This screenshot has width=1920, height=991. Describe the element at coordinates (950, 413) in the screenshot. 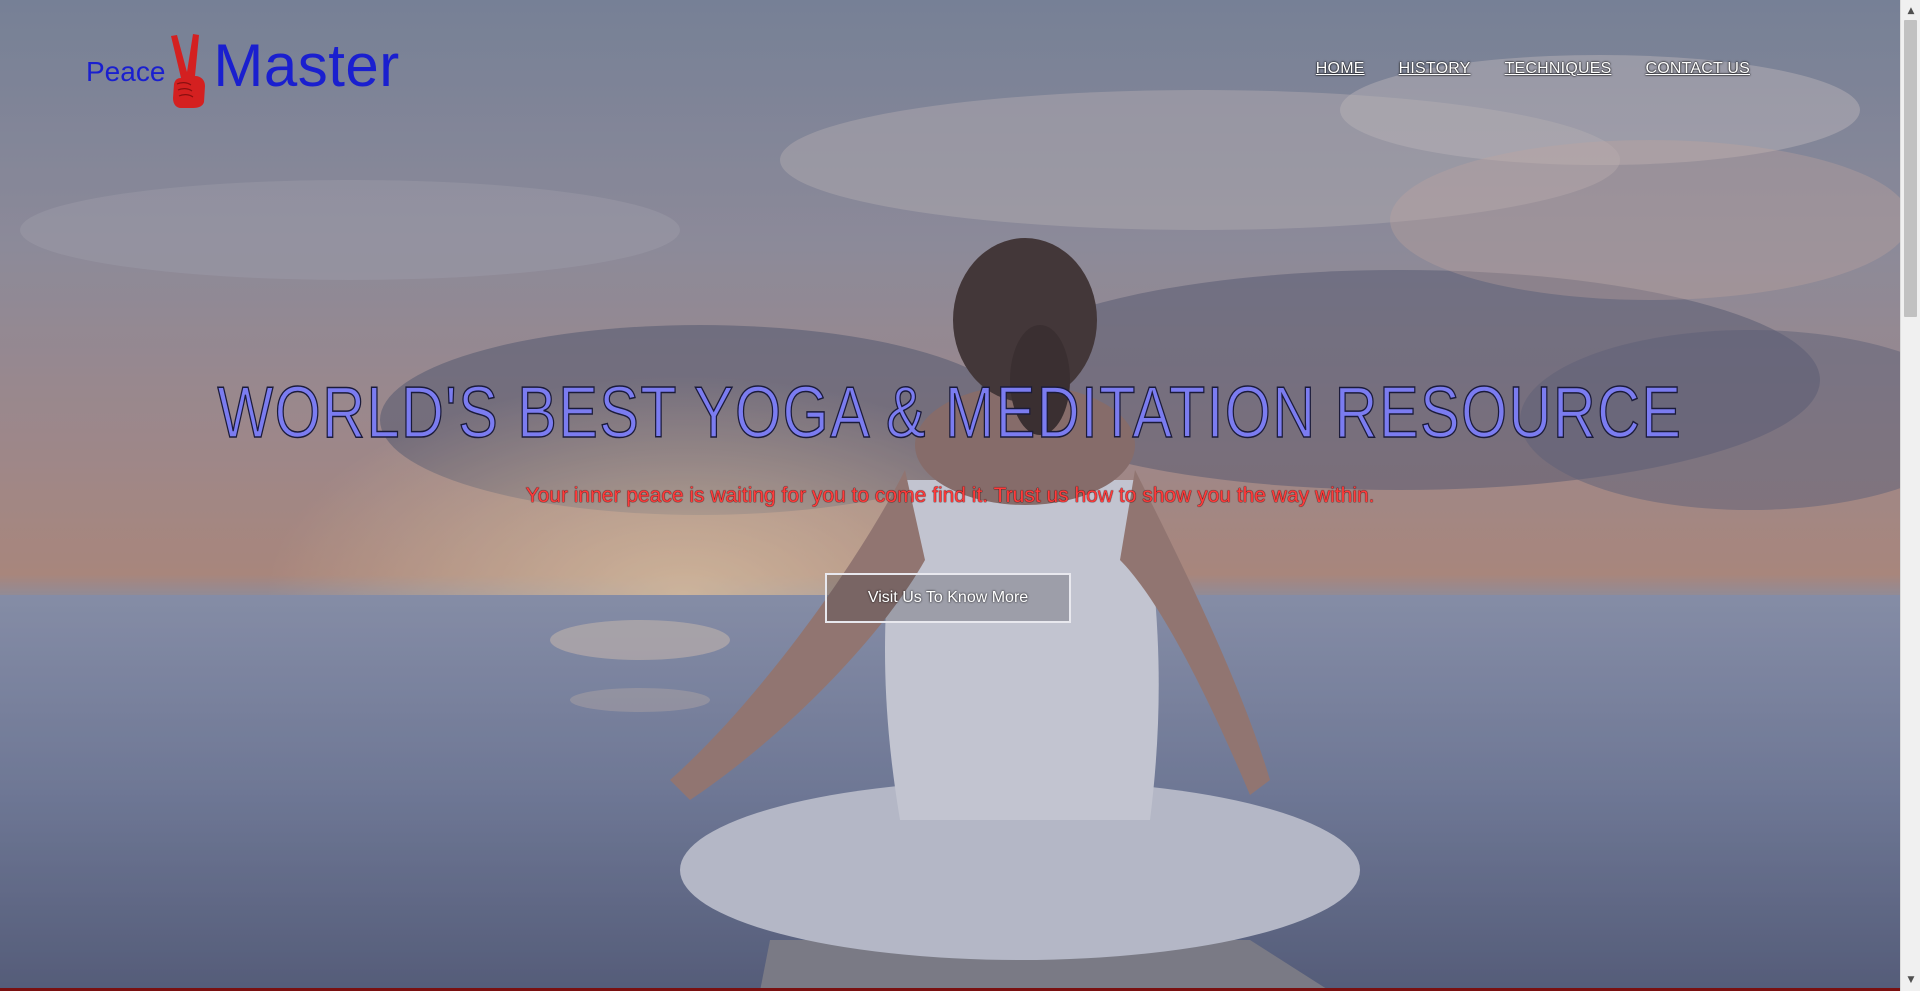

I see `hero-title: WORLD'S BEST YOGA & MEDITATION RESOURCE` at that location.